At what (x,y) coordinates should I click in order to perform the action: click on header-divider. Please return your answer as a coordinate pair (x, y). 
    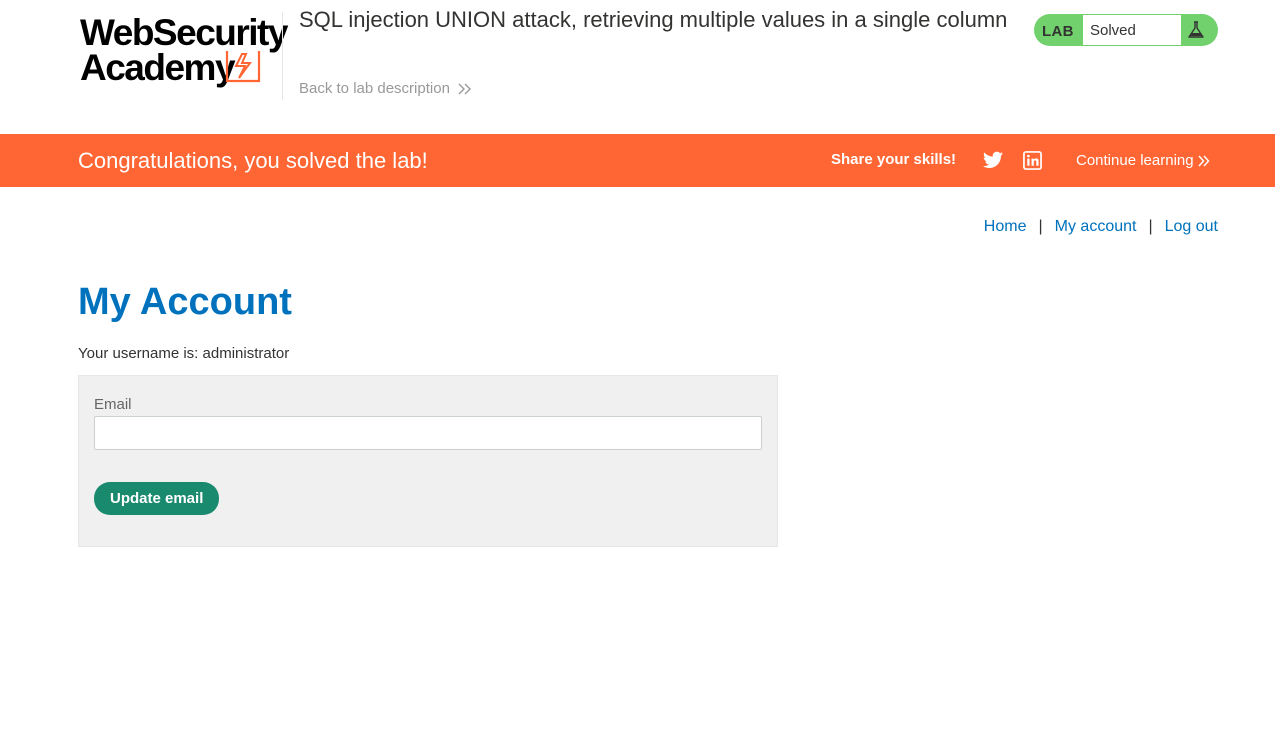
    Looking at the image, I should click on (282, 56).